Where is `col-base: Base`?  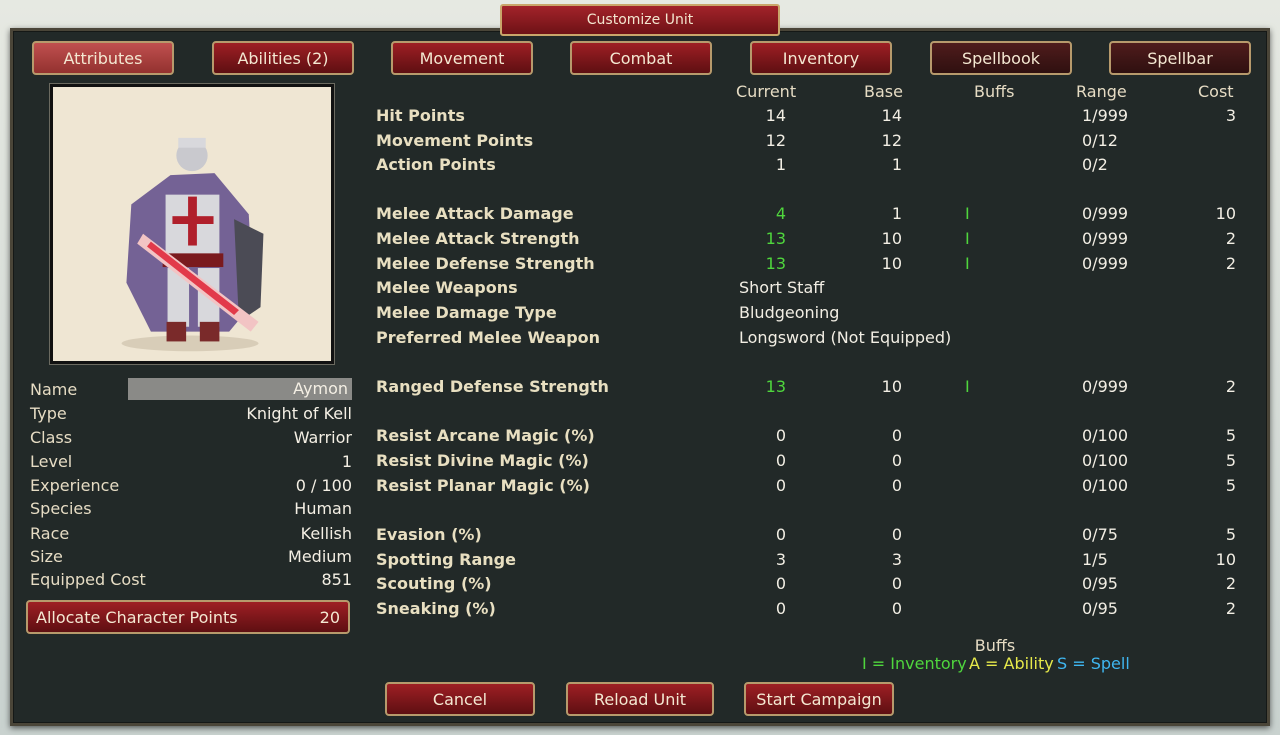 col-base: Base is located at coordinates (883, 91).